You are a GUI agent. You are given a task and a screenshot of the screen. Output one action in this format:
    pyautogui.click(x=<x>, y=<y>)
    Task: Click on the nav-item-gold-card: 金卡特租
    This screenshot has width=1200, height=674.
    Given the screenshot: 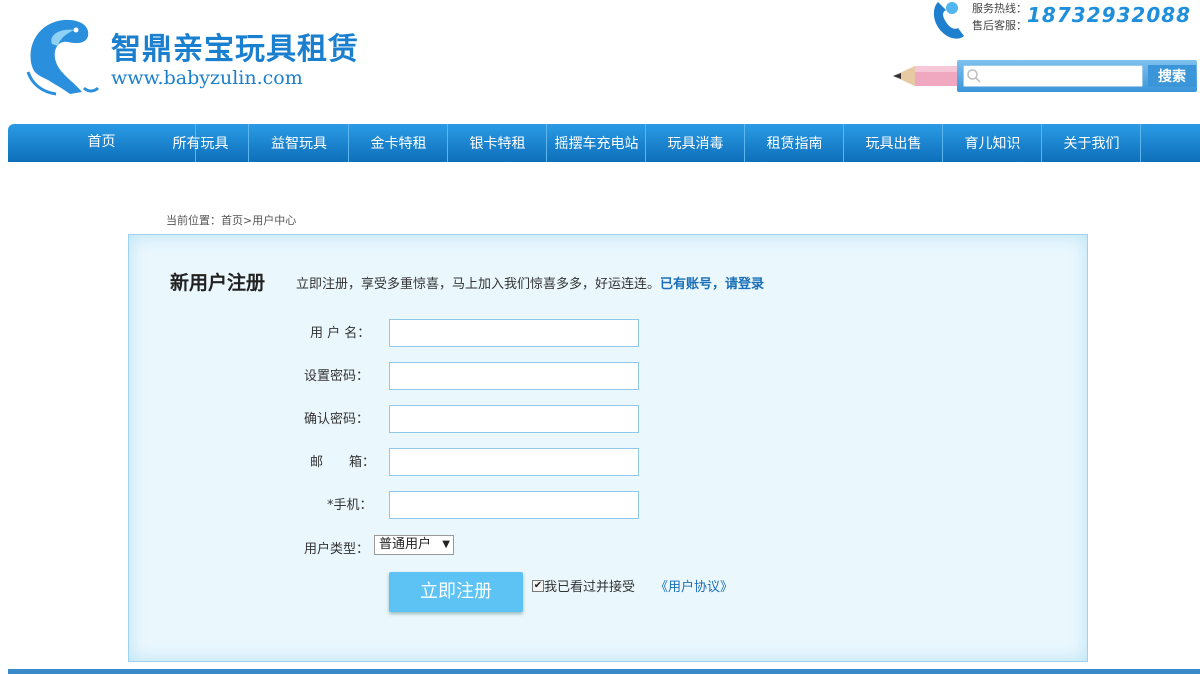 What is the action you would take?
    pyautogui.click(x=399, y=143)
    